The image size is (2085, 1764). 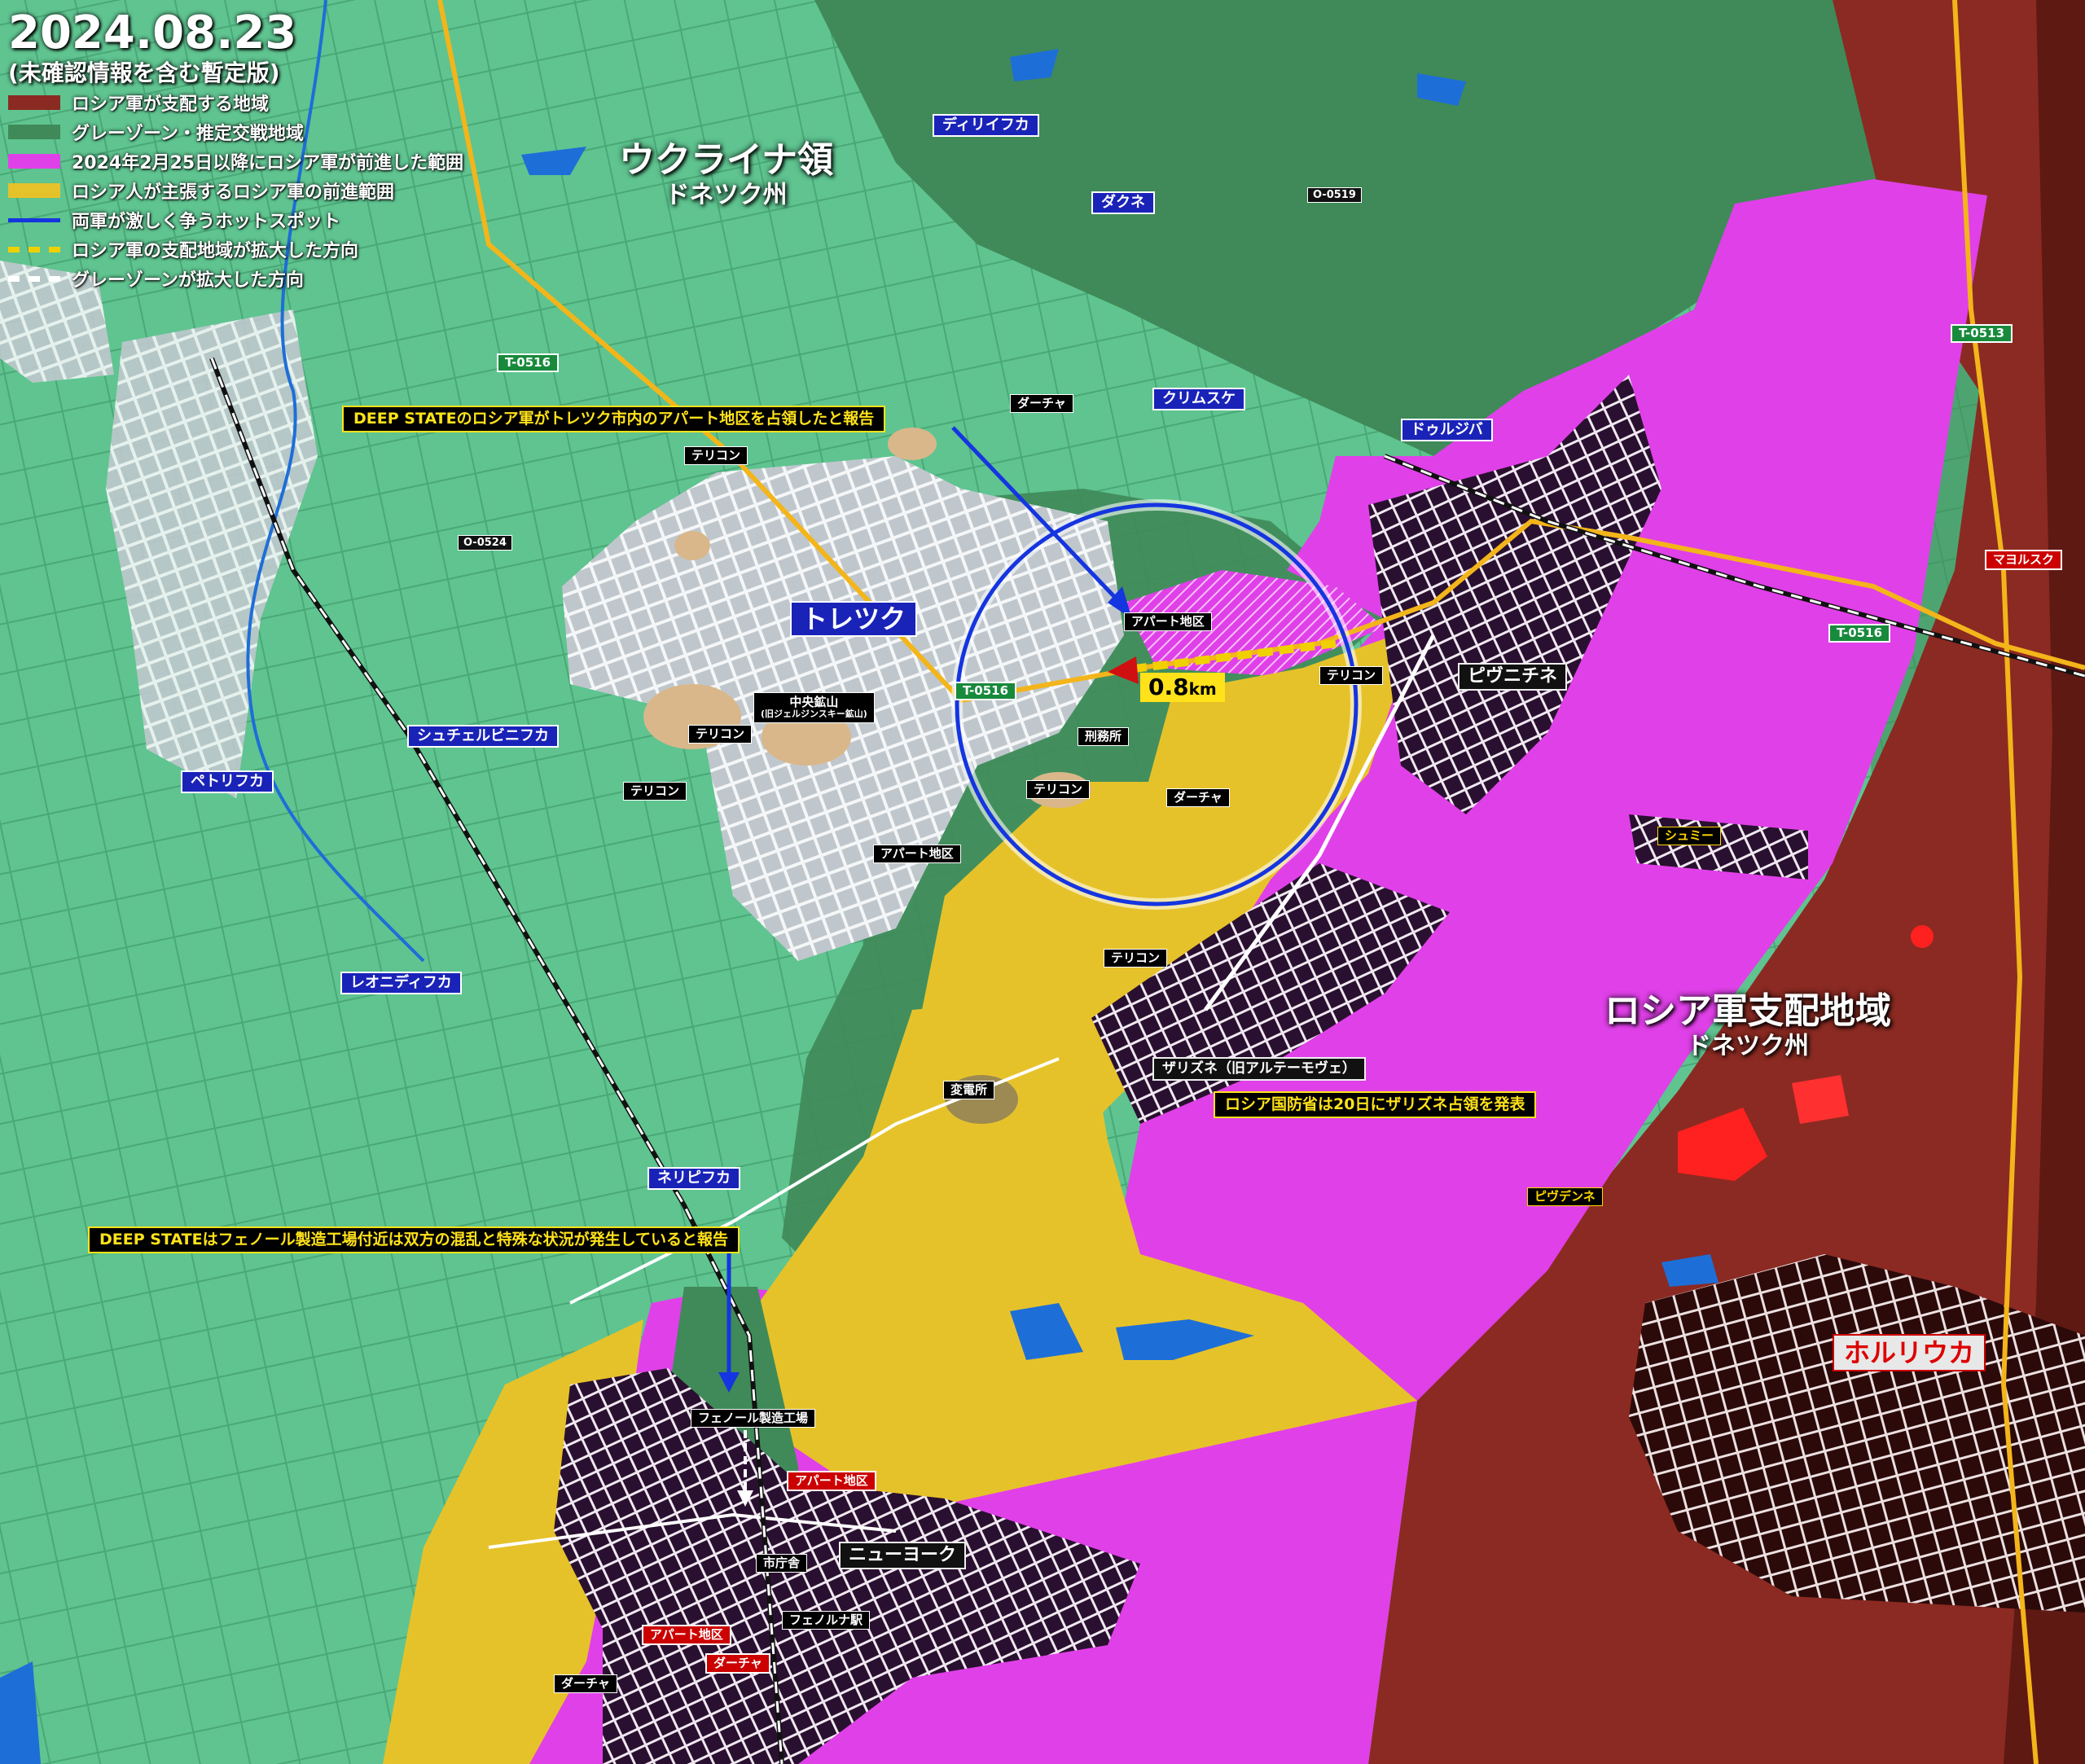 What do you see at coordinates (206, 222) in the screenshot?
I see `legend-label: 両軍が激しく争うホットスポット` at bounding box center [206, 222].